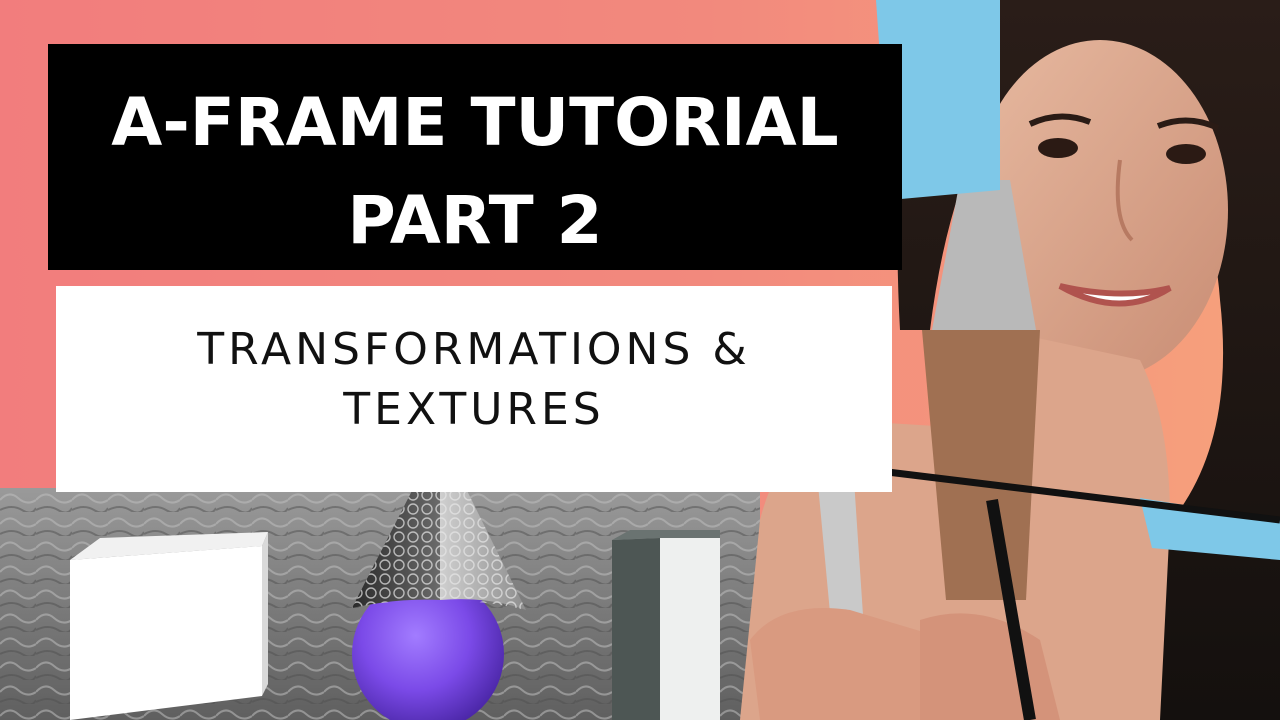 The height and width of the screenshot is (720, 1280). Describe the element at coordinates (169, 626) in the screenshot. I see `left-cube` at that location.